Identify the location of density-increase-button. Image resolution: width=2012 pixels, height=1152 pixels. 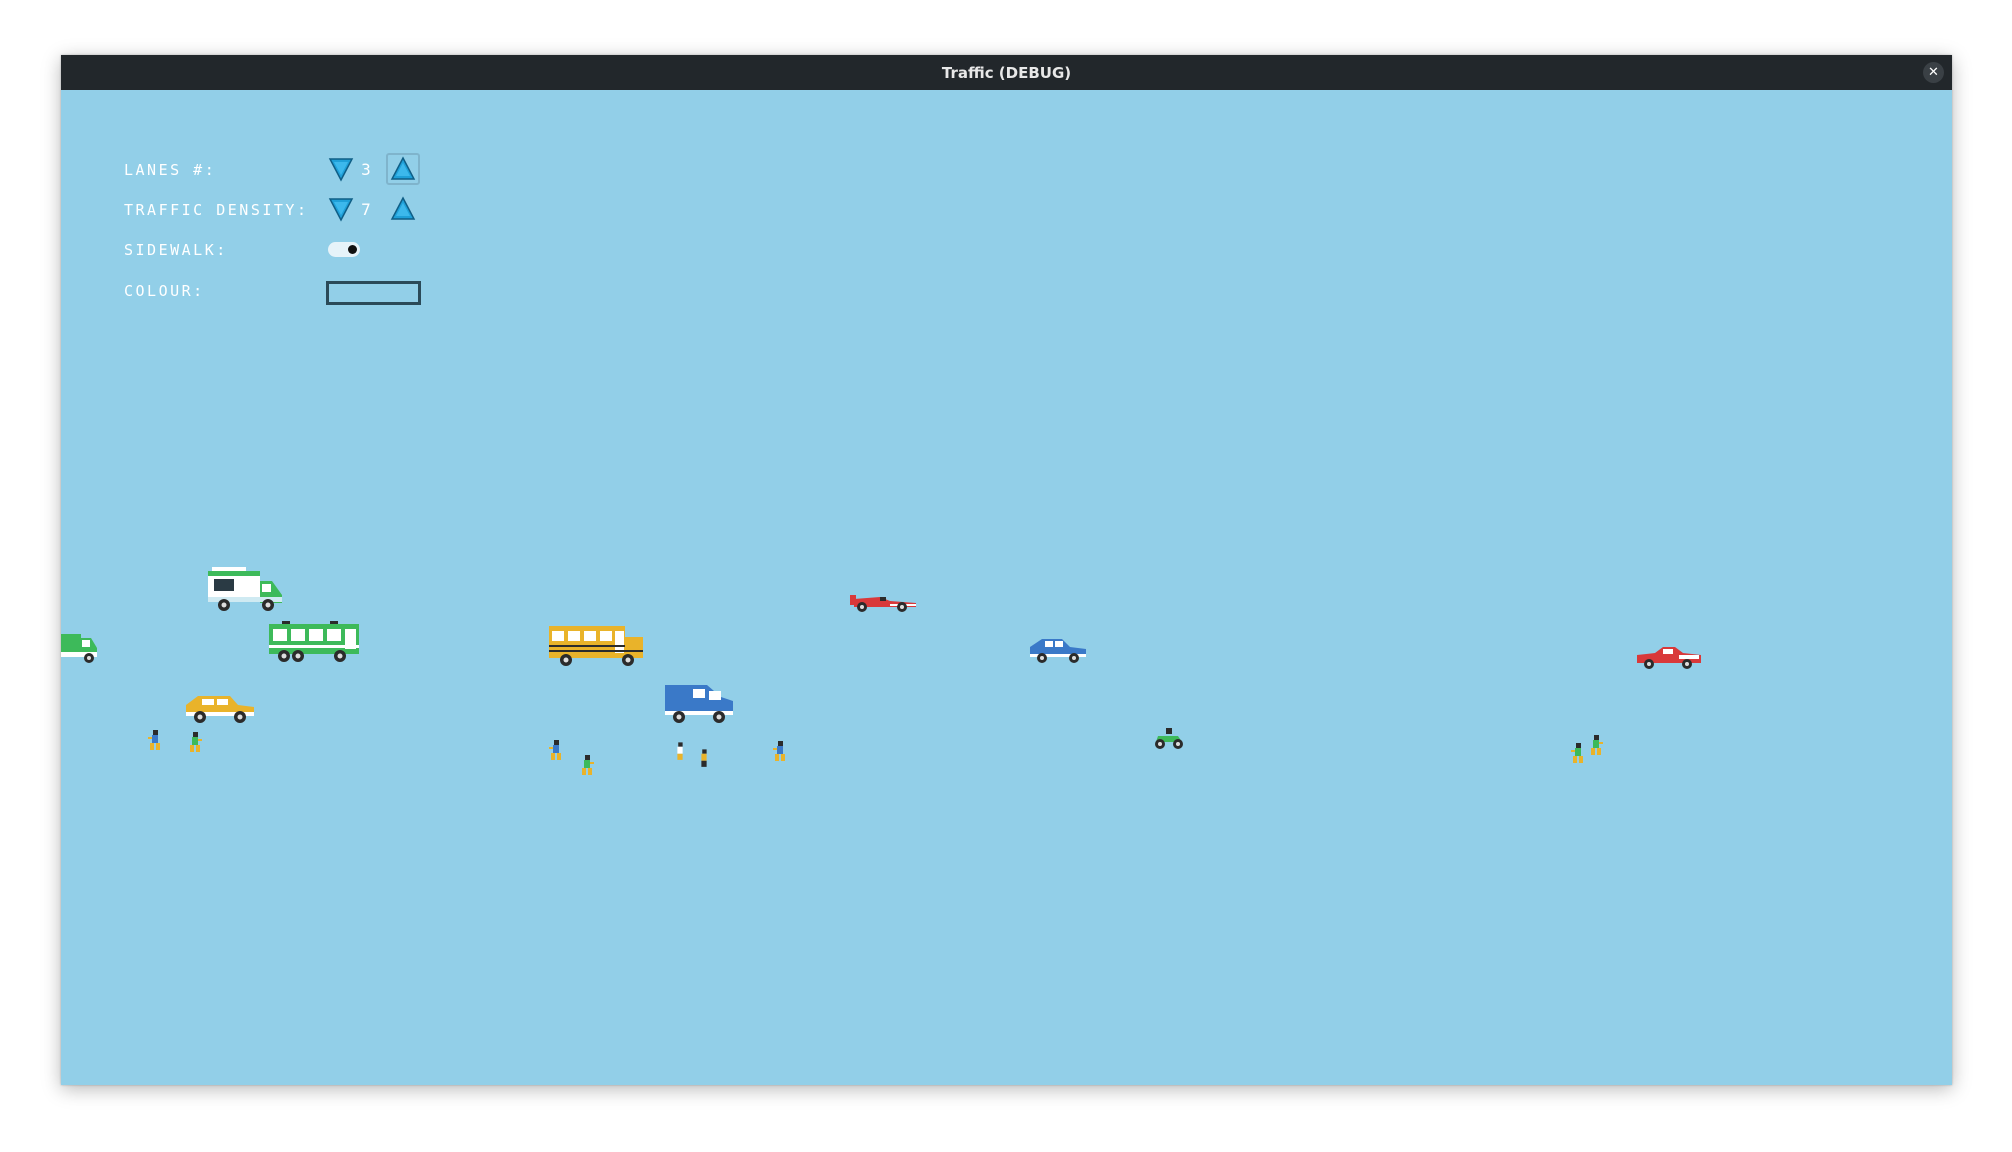
(403, 209).